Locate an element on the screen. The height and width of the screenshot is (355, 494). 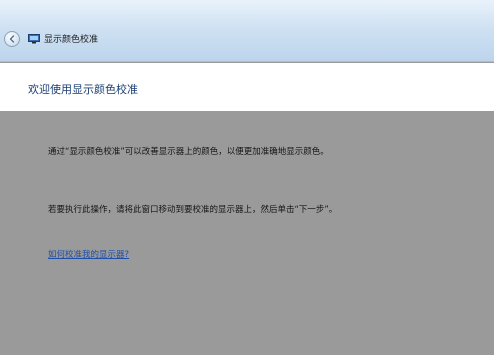
monitor-icon is located at coordinates (34, 39).